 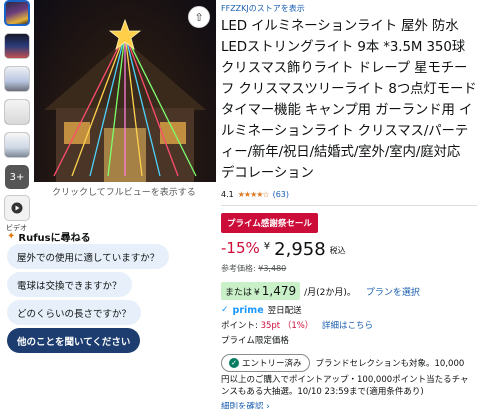 I want to click on divider, so click(x=349, y=205).